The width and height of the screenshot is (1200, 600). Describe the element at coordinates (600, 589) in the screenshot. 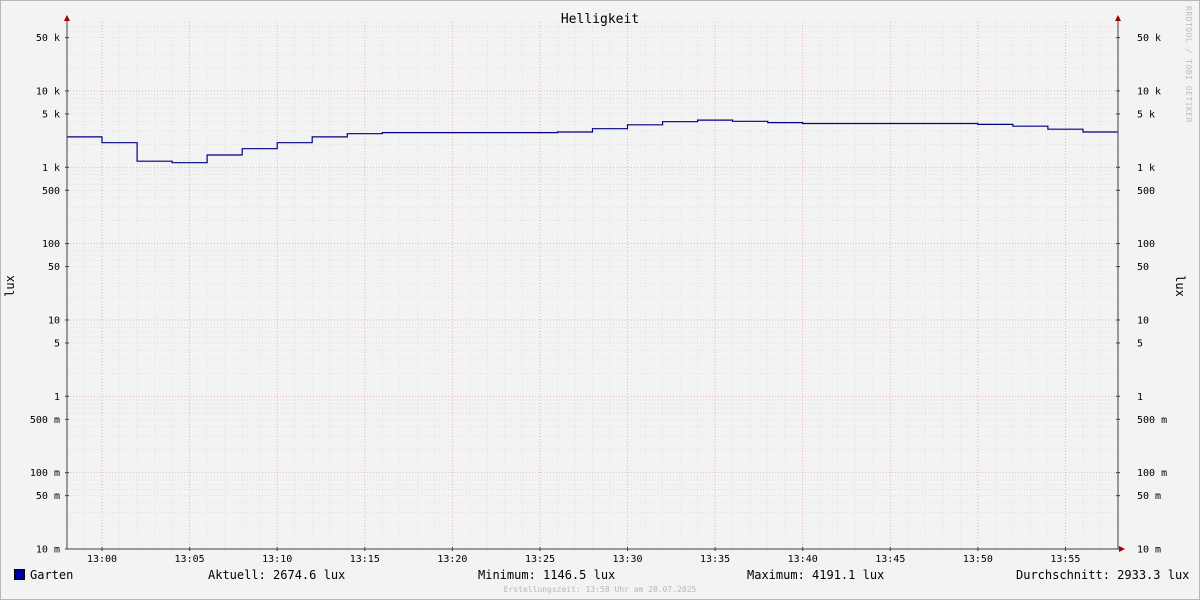

I see `footer-timestamp: Erstellungszeit: 13:58 Uhr am 28.07.2025` at that location.